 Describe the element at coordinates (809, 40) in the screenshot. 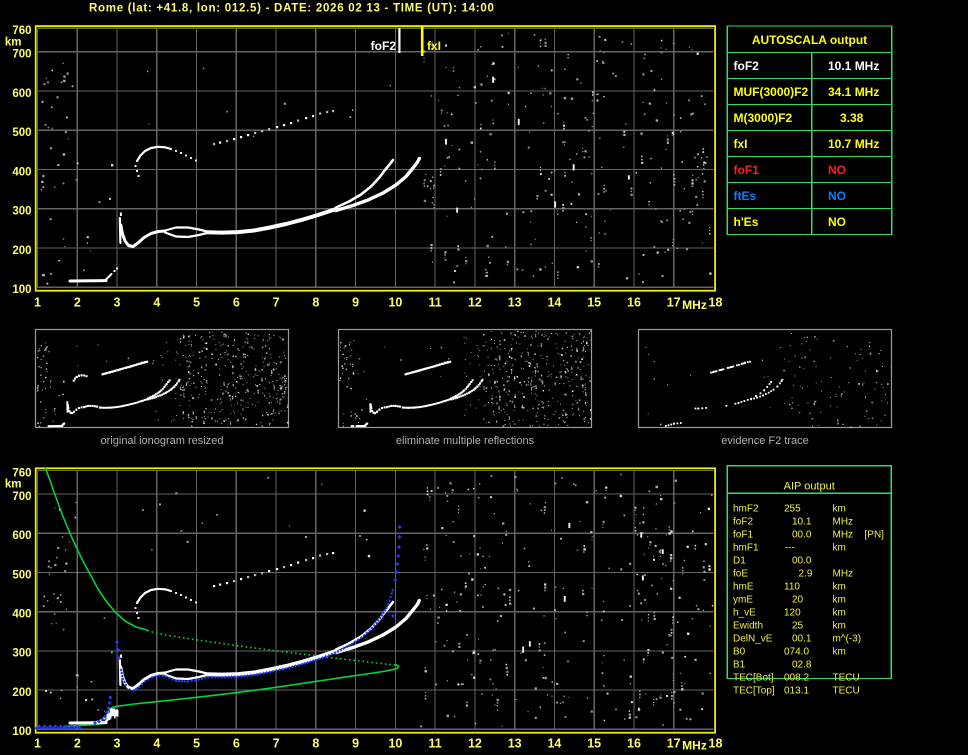

I see `svg-text: AUTOSCALA output` at that location.